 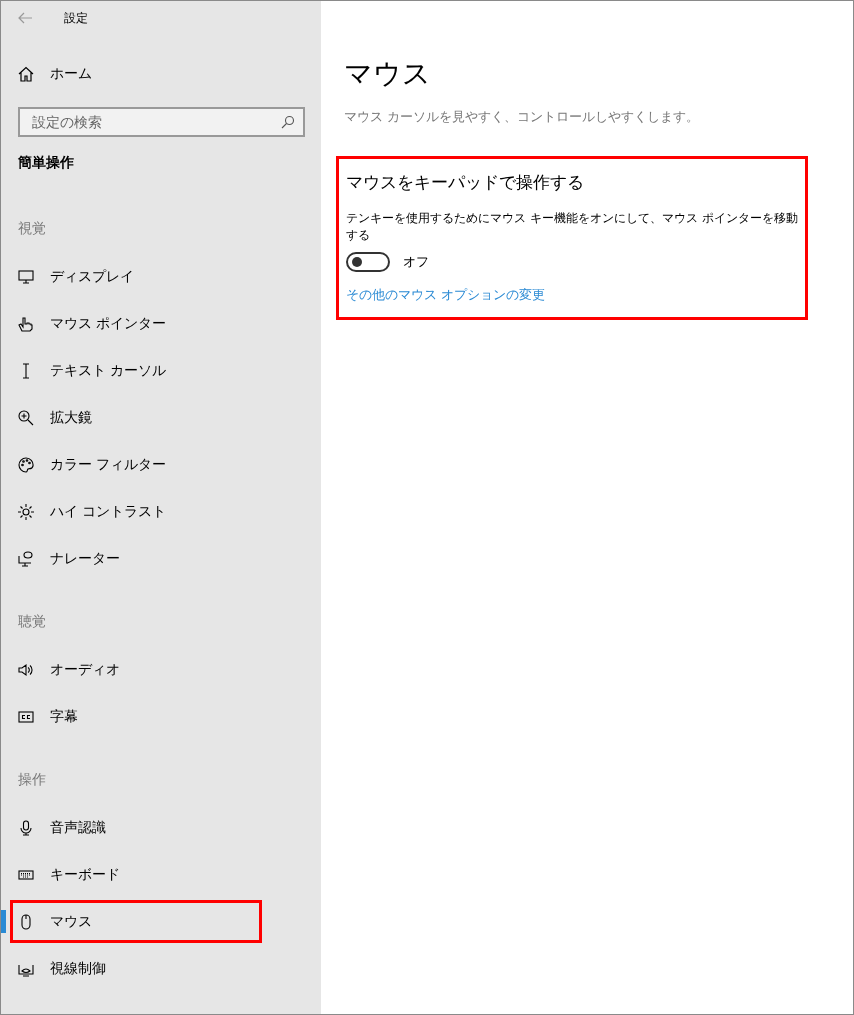 What do you see at coordinates (32, 780) in the screenshot?
I see `section-heading: 操作` at bounding box center [32, 780].